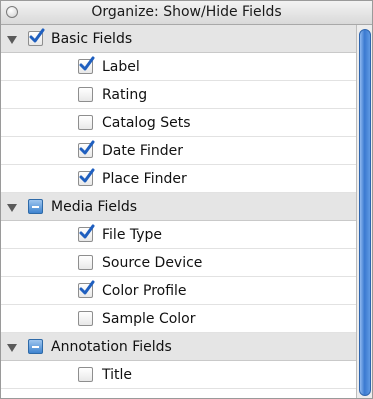 The image size is (373, 399). I want to click on field-row: Catalog Sets, so click(178, 123).